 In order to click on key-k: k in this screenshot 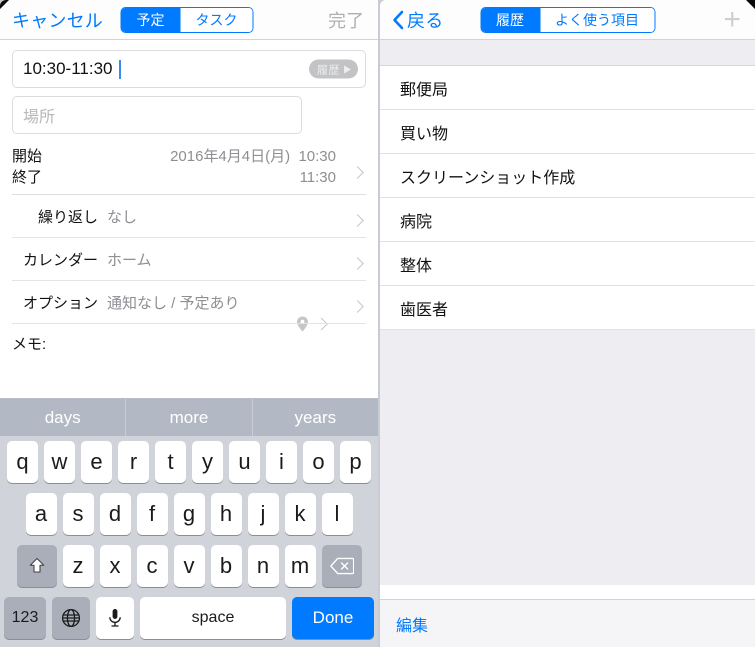, I will do `click(300, 514)`.